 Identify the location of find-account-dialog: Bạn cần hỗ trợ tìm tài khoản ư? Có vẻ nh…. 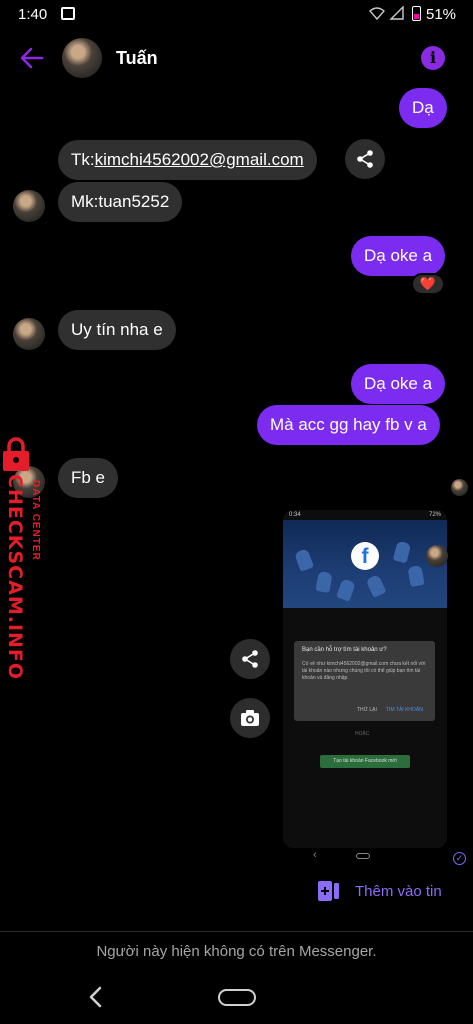
(364, 681).